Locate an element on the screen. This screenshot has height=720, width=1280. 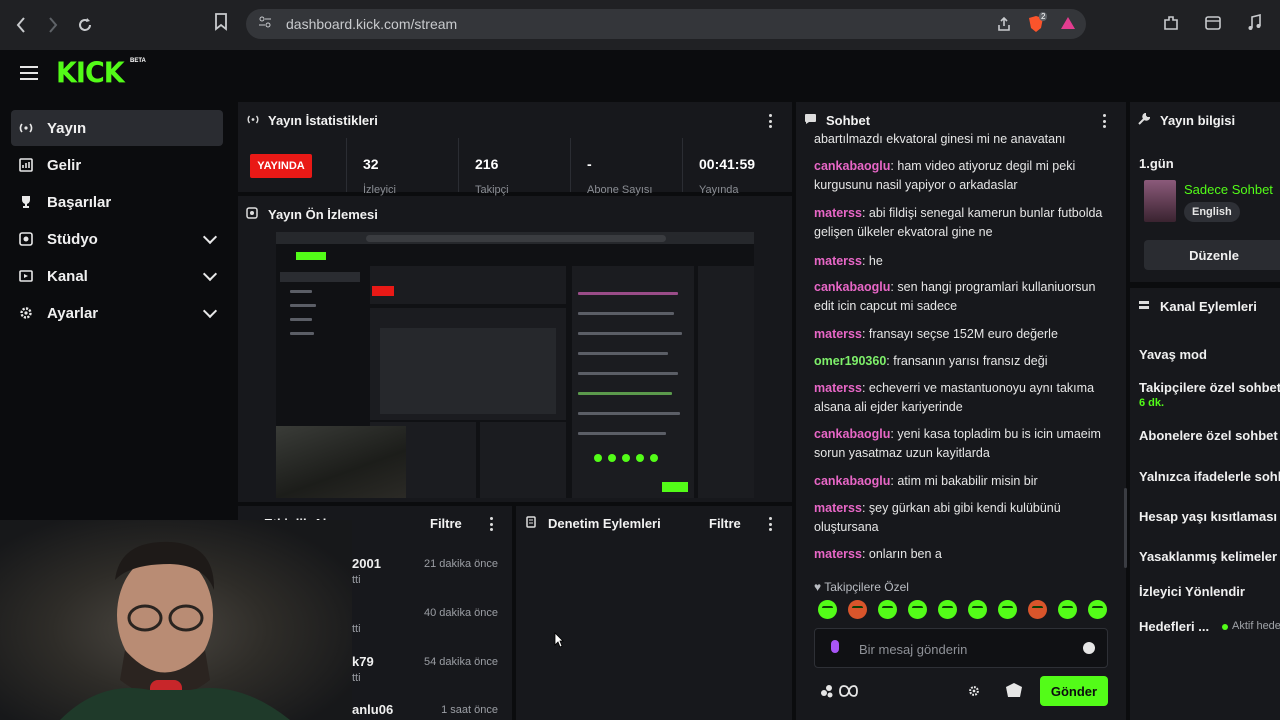
brave-rewards-icon is located at coordinates (1068, 25).